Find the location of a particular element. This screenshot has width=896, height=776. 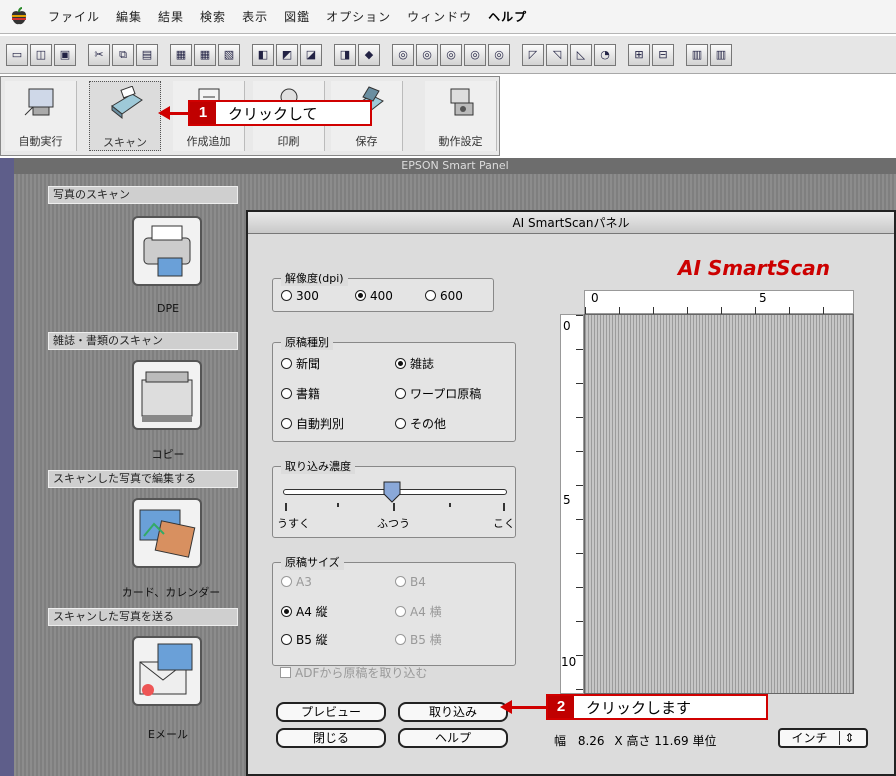

tool-icon: ◨ is located at coordinates (345, 54).